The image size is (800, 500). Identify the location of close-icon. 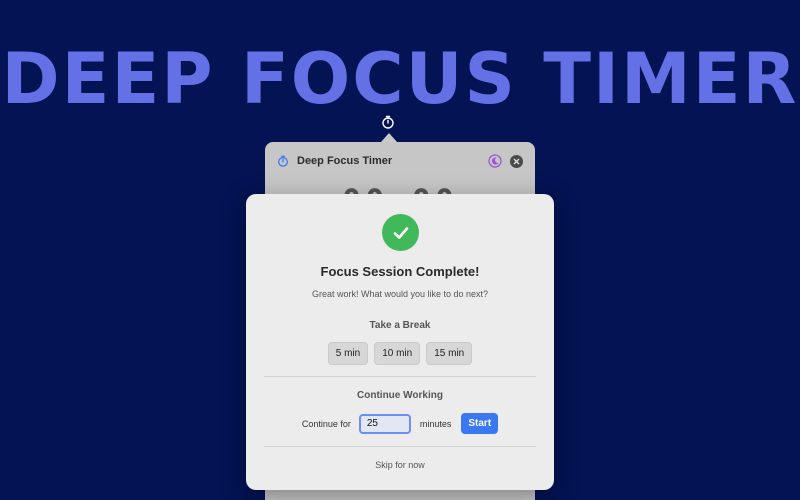
(516, 161).